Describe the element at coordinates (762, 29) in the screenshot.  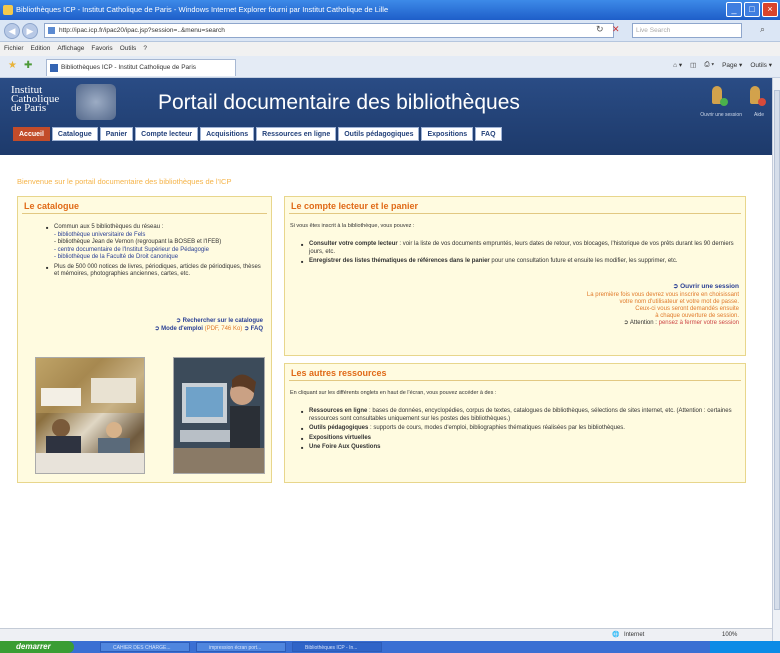
I see `search-icon: ⌕` at that location.